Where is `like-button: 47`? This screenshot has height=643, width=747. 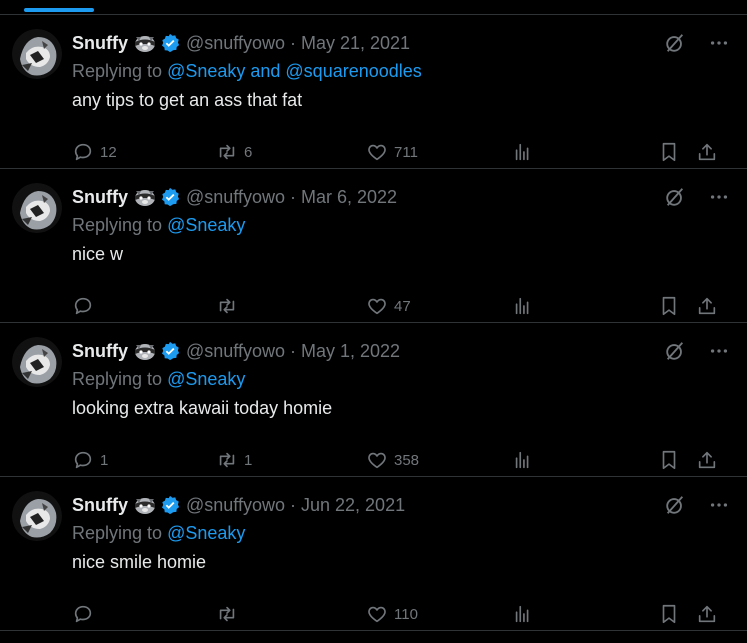 like-button: 47 is located at coordinates (388, 306).